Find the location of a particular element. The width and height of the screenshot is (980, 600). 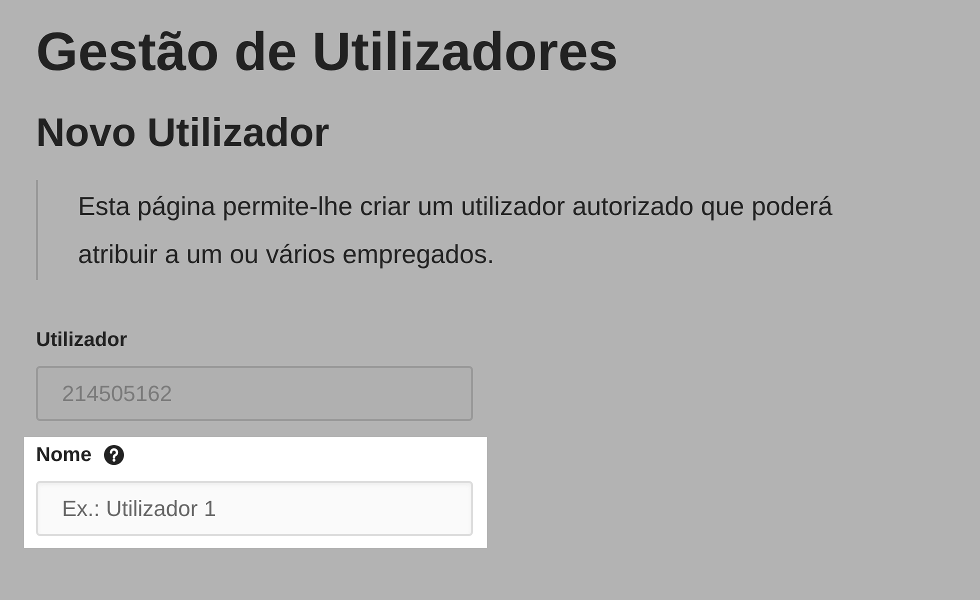

help-icon is located at coordinates (114, 455).